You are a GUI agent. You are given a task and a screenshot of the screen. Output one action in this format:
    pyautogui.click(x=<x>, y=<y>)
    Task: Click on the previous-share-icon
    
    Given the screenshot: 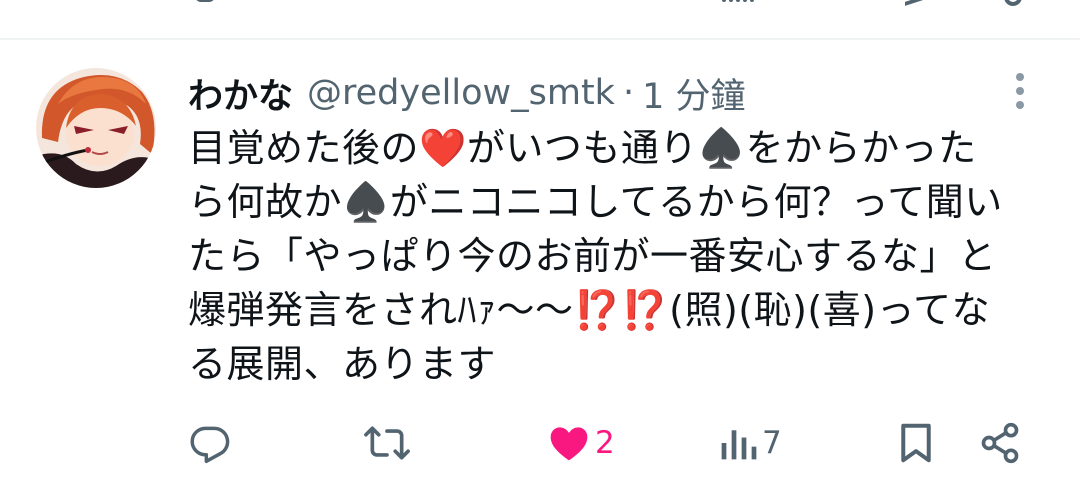 What is the action you would take?
    pyautogui.click(x=1013, y=3)
    